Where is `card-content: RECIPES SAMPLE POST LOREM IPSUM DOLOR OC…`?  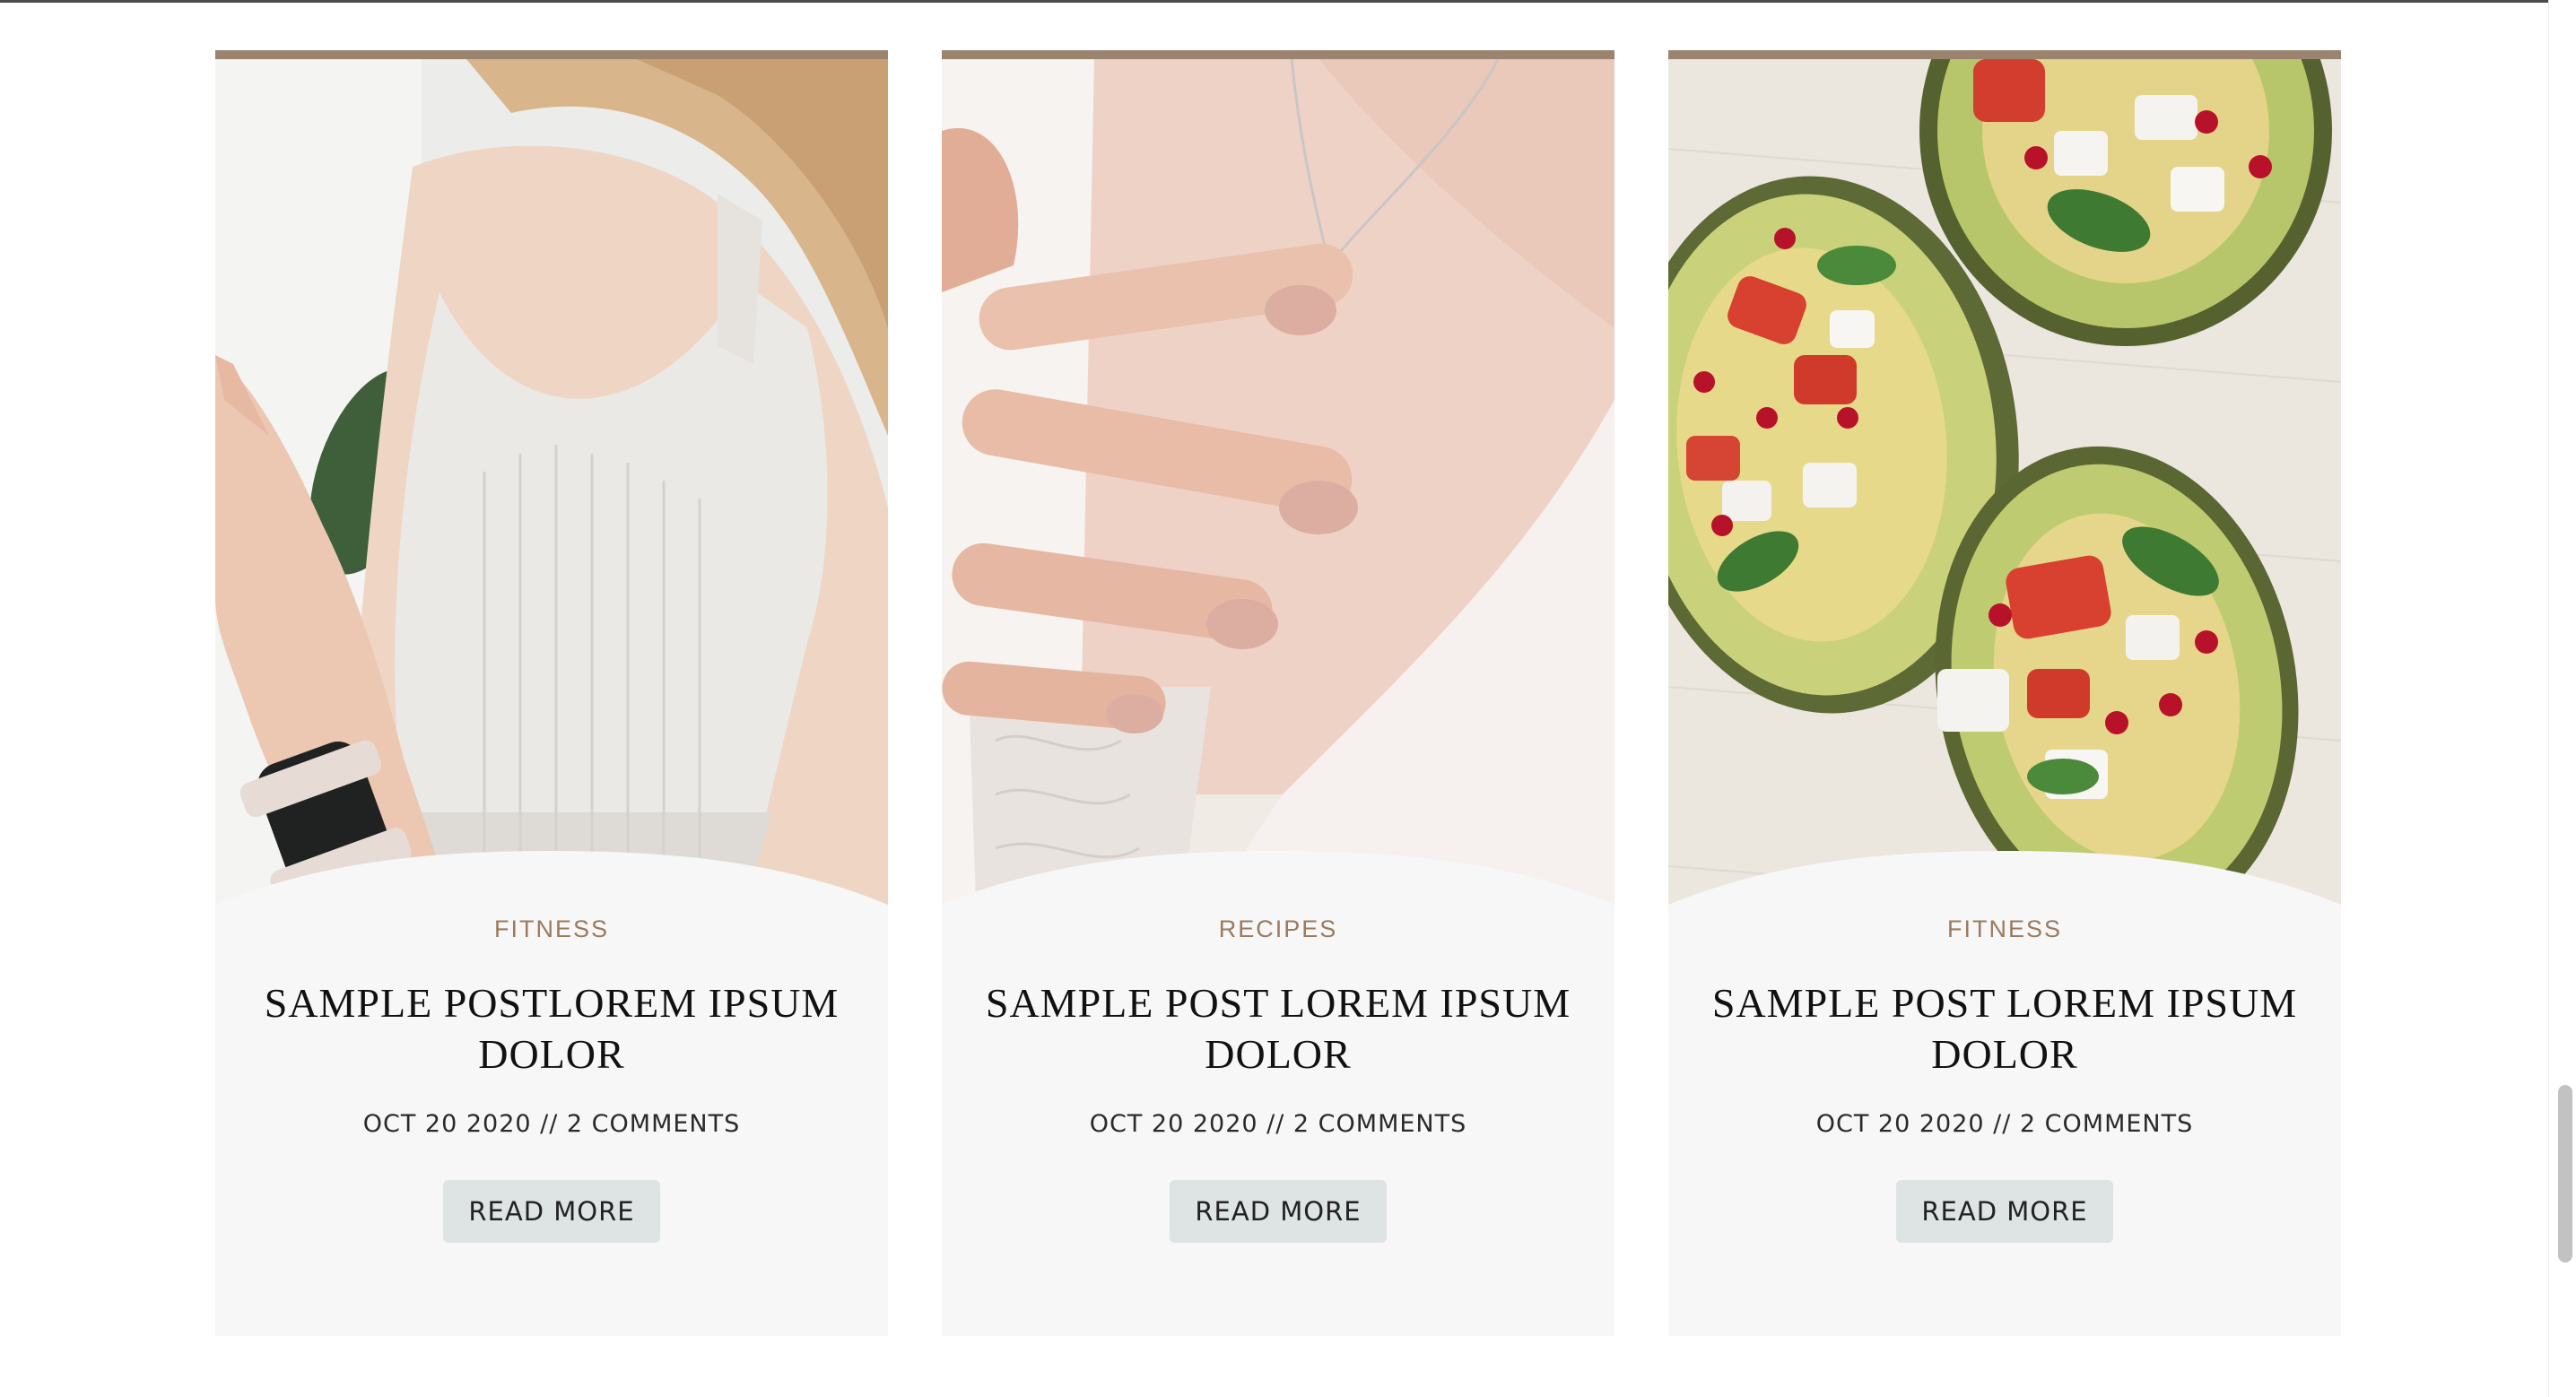 card-content: RECIPES SAMPLE POST LOREM IPSUM DOLOR OC… is located at coordinates (1278, 1077).